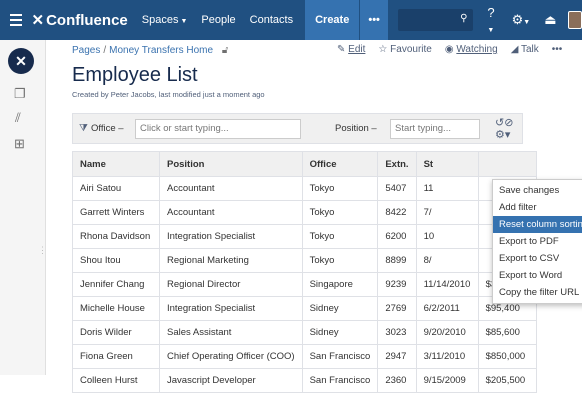 Image resolution: width=582 pixels, height=393 pixels. Describe the element at coordinates (537, 275) in the screenshot. I see `menu-export-word: Export to Word` at that location.